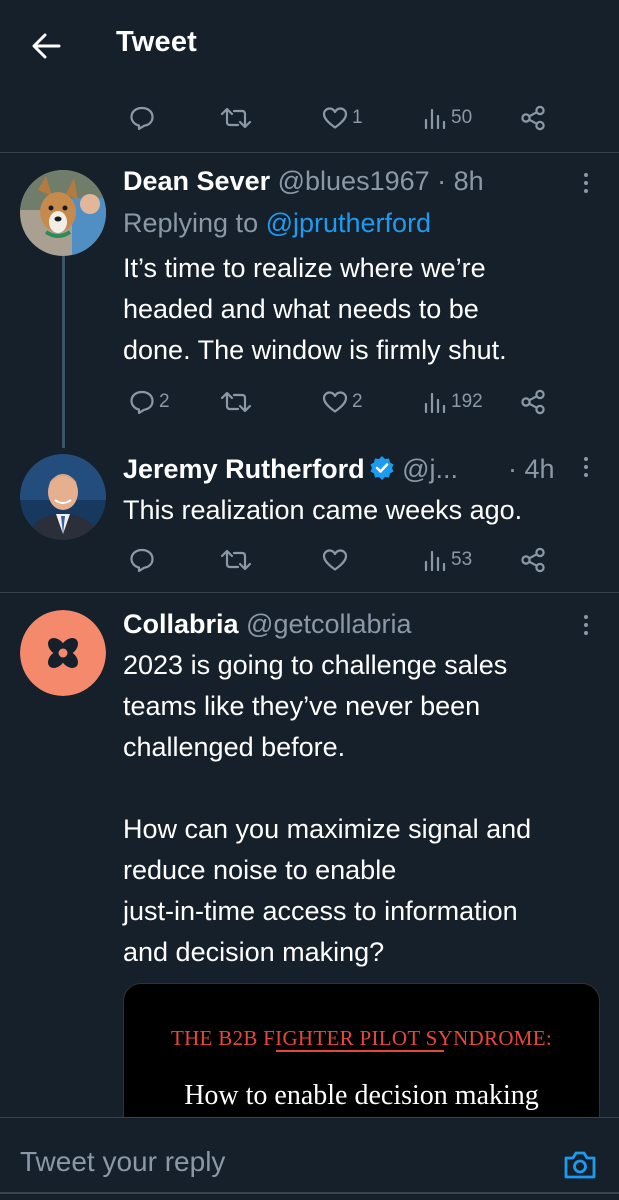 This screenshot has height=1200, width=619. Describe the element at coordinates (164, 401) in the screenshot. I see `reply-count: 2` at that location.